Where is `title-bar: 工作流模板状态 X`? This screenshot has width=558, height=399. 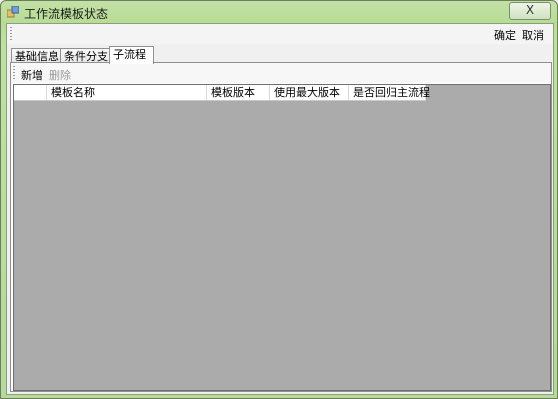 title-bar: 工作流模板状态 X is located at coordinates (279, 12).